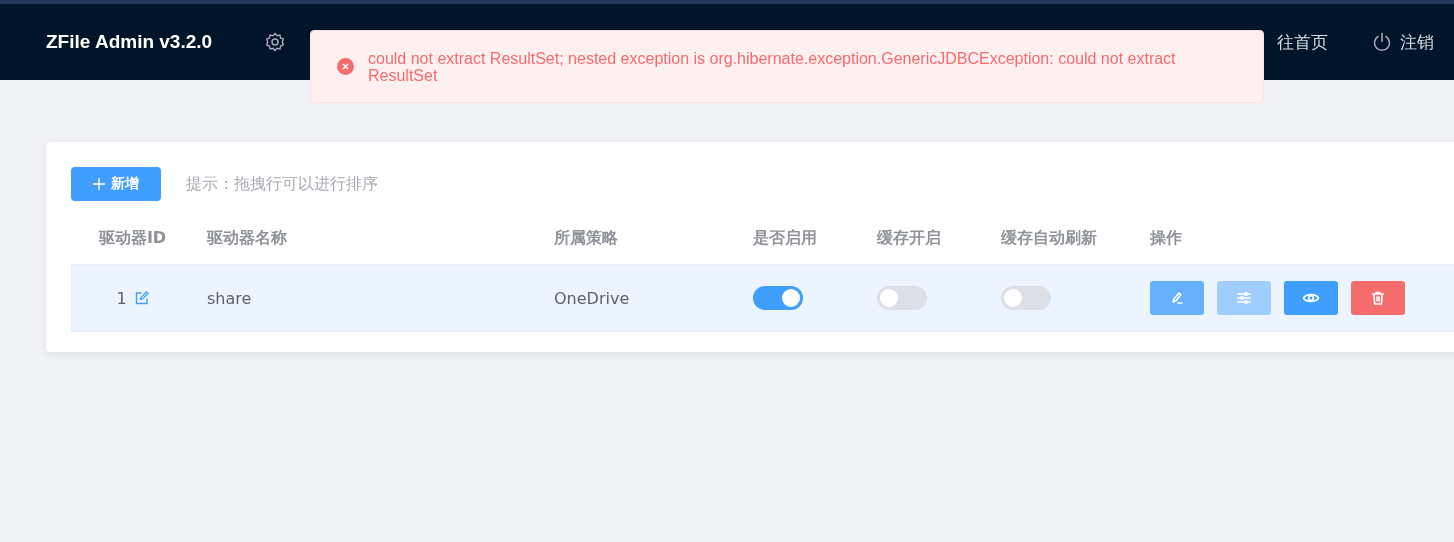 The image size is (1454, 542). What do you see at coordinates (141, 298) in the screenshot?
I see `edit-icon` at bounding box center [141, 298].